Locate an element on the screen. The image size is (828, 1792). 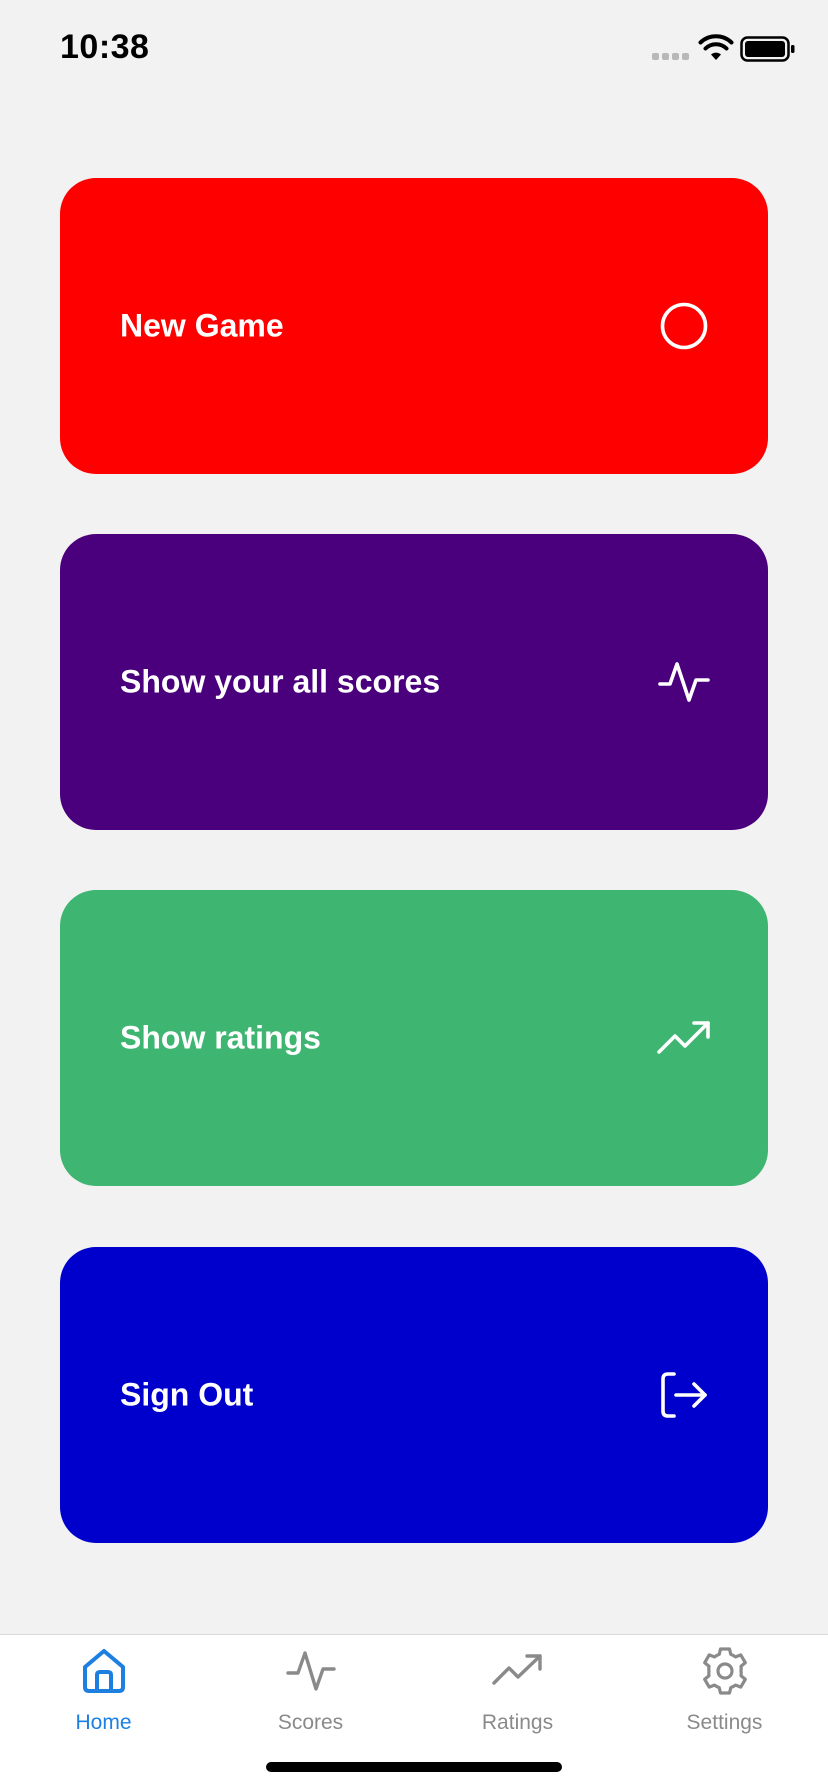
tab-settings: Settings is located at coordinates (724, 1690).